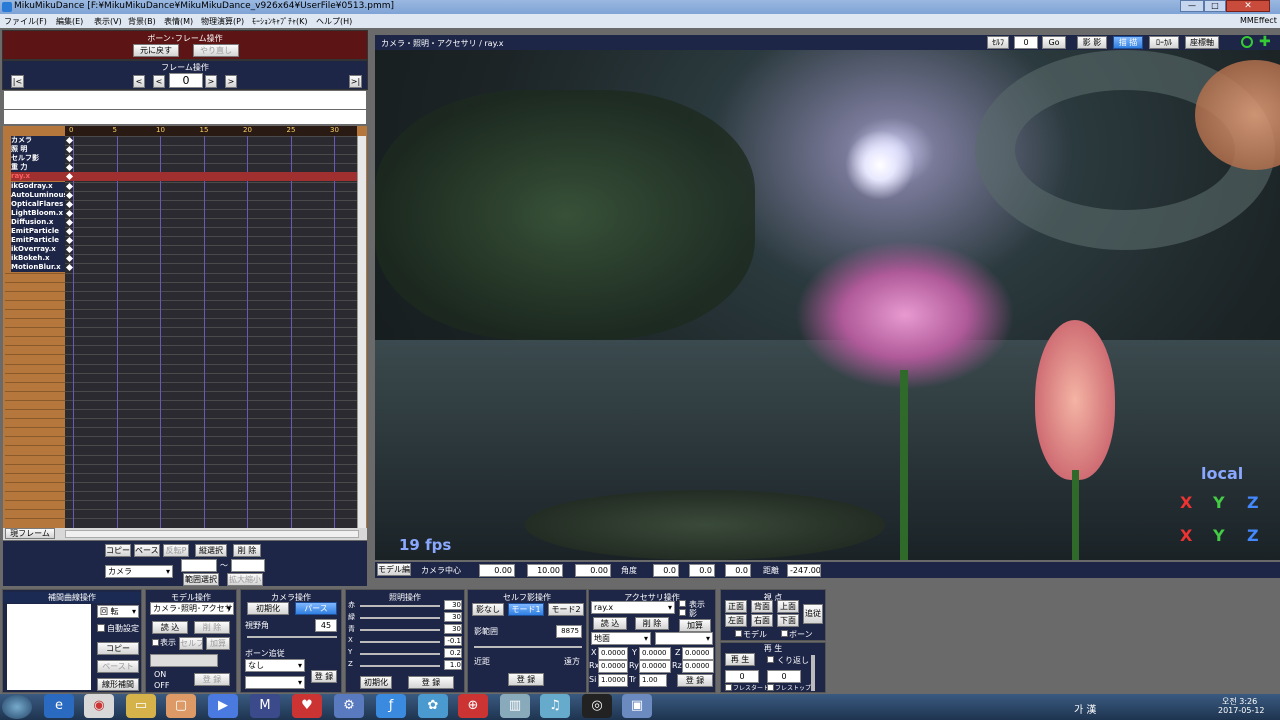 Image resolution: width=1280 pixels, height=720 pixels. Describe the element at coordinates (762, 620) in the screenshot. I see `right-view-button: 右面` at that location.